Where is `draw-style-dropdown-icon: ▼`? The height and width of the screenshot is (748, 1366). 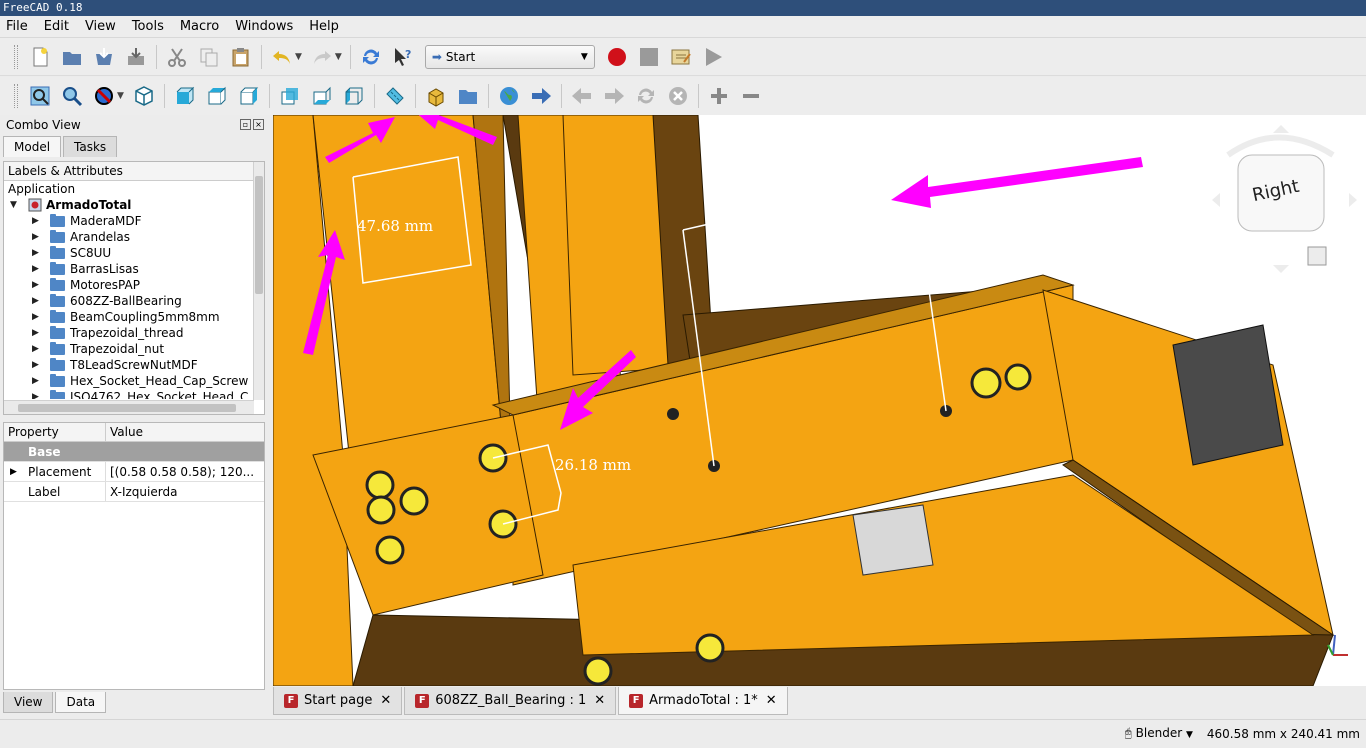 draw-style-dropdown-icon: ▼ is located at coordinates (120, 96).